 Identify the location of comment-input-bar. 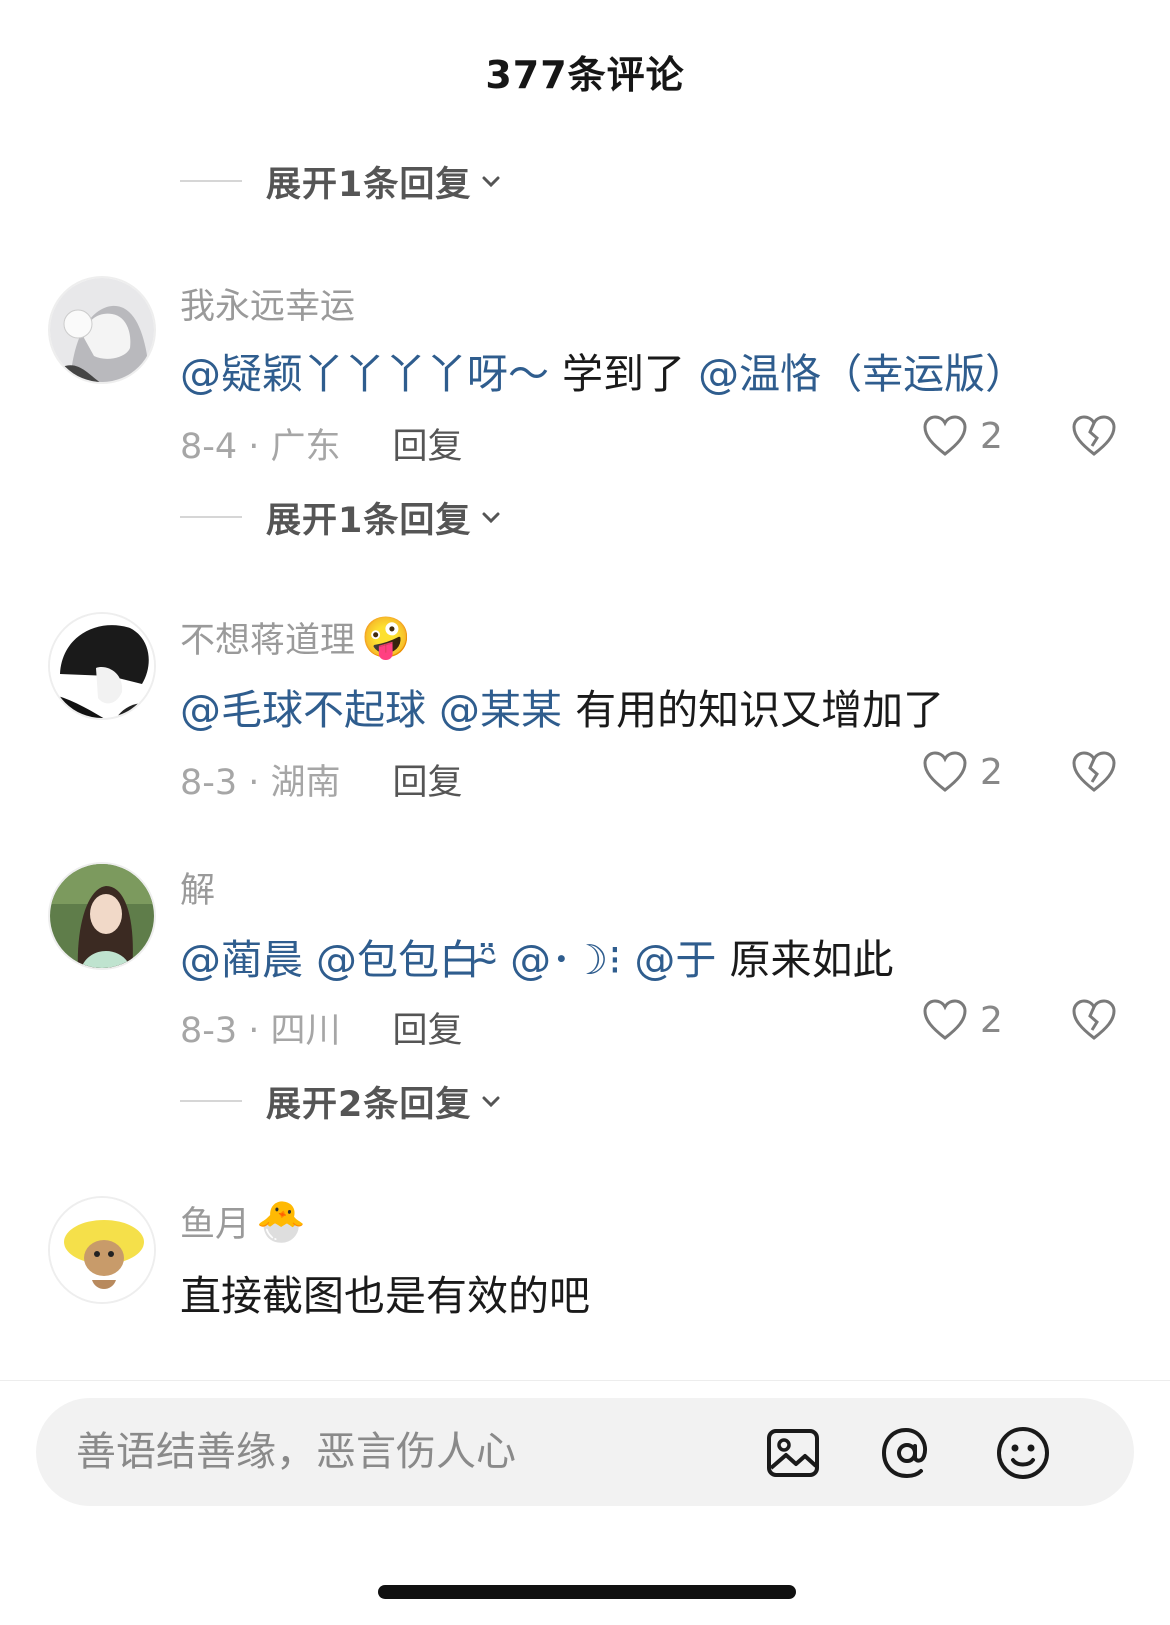
(585, 1452).